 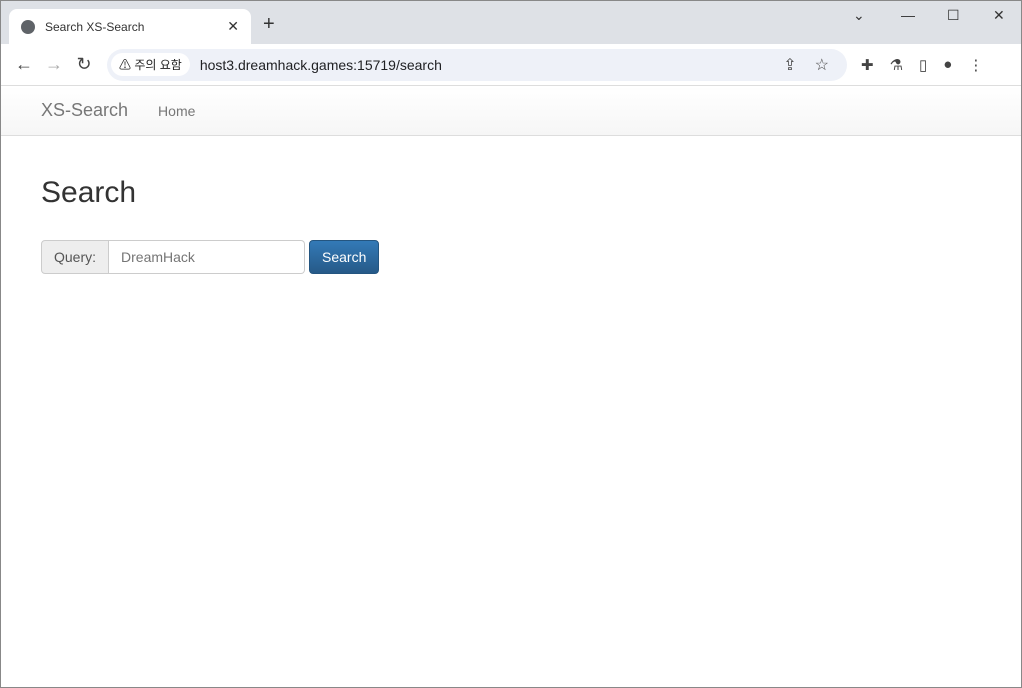 What do you see at coordinates (54, 64) in the screenshot?
I see `forward-button: →` at bounding box center [54, 64].